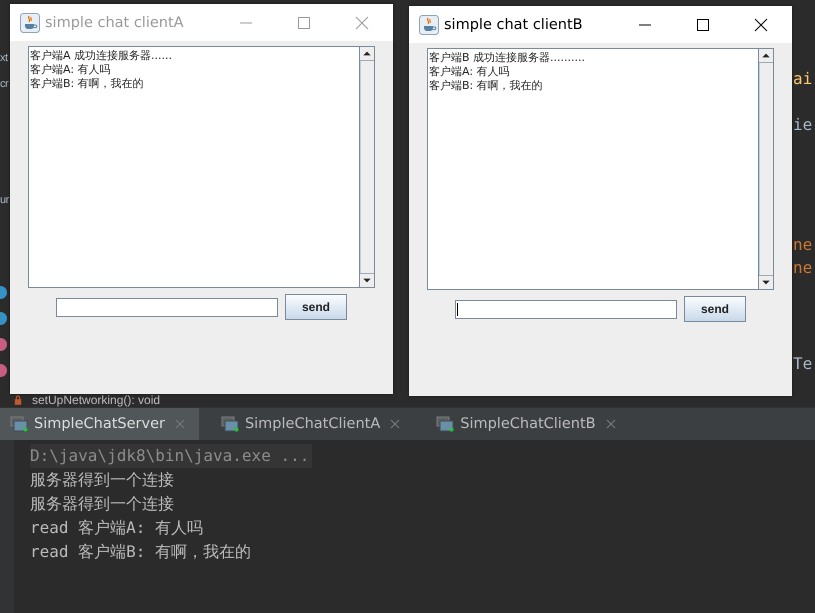  Describe the element at coordinates (4, 200) in the screenshot. I see `code-fragment: ur` at that location.